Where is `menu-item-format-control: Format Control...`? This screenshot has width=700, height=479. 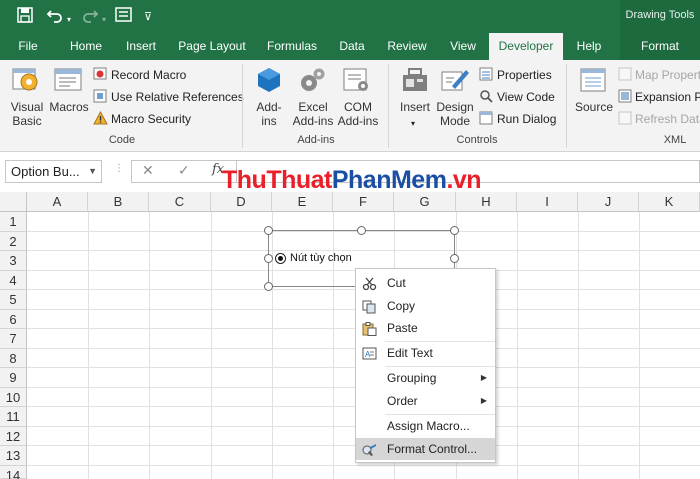 menu-item-format-control: Format Control... is located at coordinates (425, 449).